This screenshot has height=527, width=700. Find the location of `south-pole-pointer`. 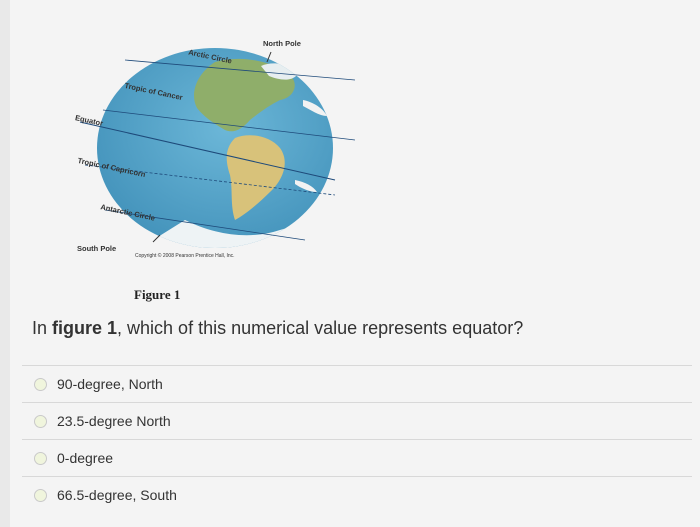

south-pole-pointer is located at coordinates (156, 238).